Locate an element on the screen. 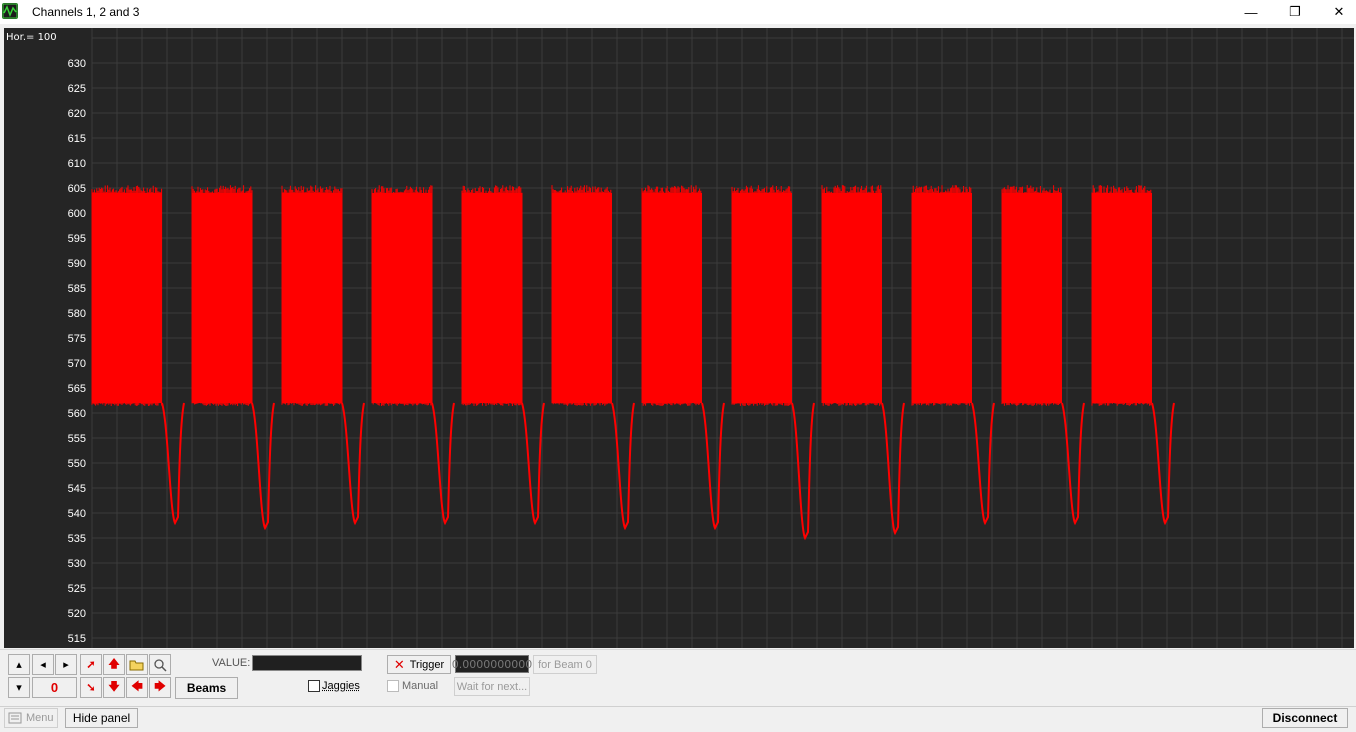  diagonal-up-icon: ➚ is located at coordinates (91, 664).